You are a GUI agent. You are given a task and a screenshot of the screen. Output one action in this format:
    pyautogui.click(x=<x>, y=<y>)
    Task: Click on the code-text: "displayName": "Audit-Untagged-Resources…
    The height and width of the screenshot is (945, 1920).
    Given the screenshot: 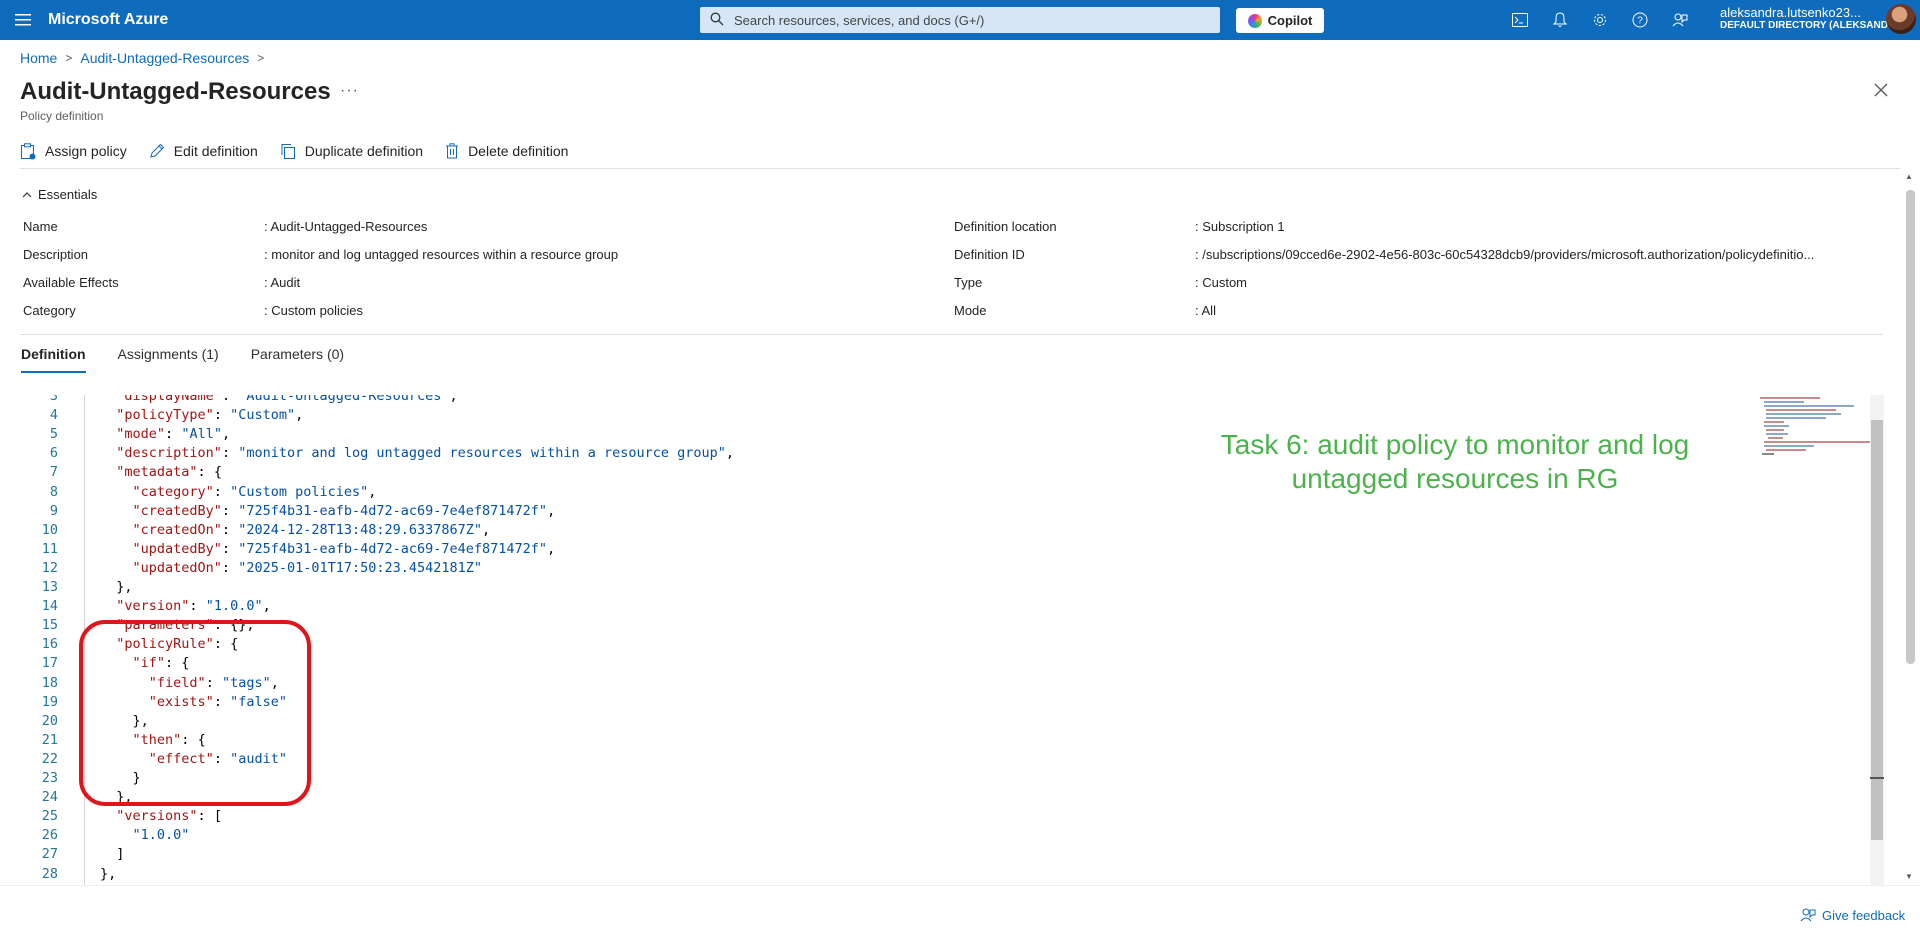 What is the action you would take?
    pyautogui.click(x=287, y=399)
    